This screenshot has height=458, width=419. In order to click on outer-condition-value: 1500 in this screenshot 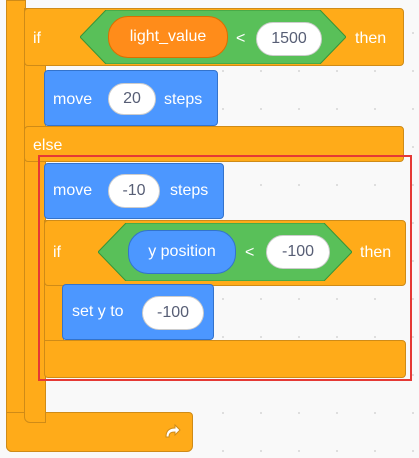, I will do `click(289, 39)`.